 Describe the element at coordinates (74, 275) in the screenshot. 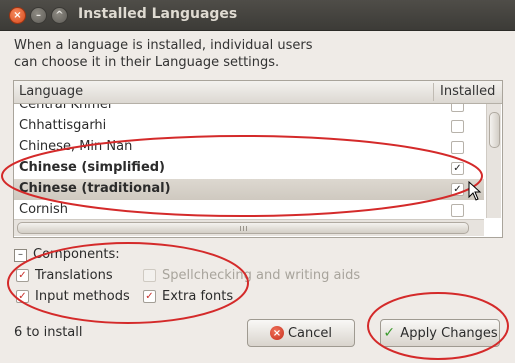

I see `translations-label: Translations` at that location.